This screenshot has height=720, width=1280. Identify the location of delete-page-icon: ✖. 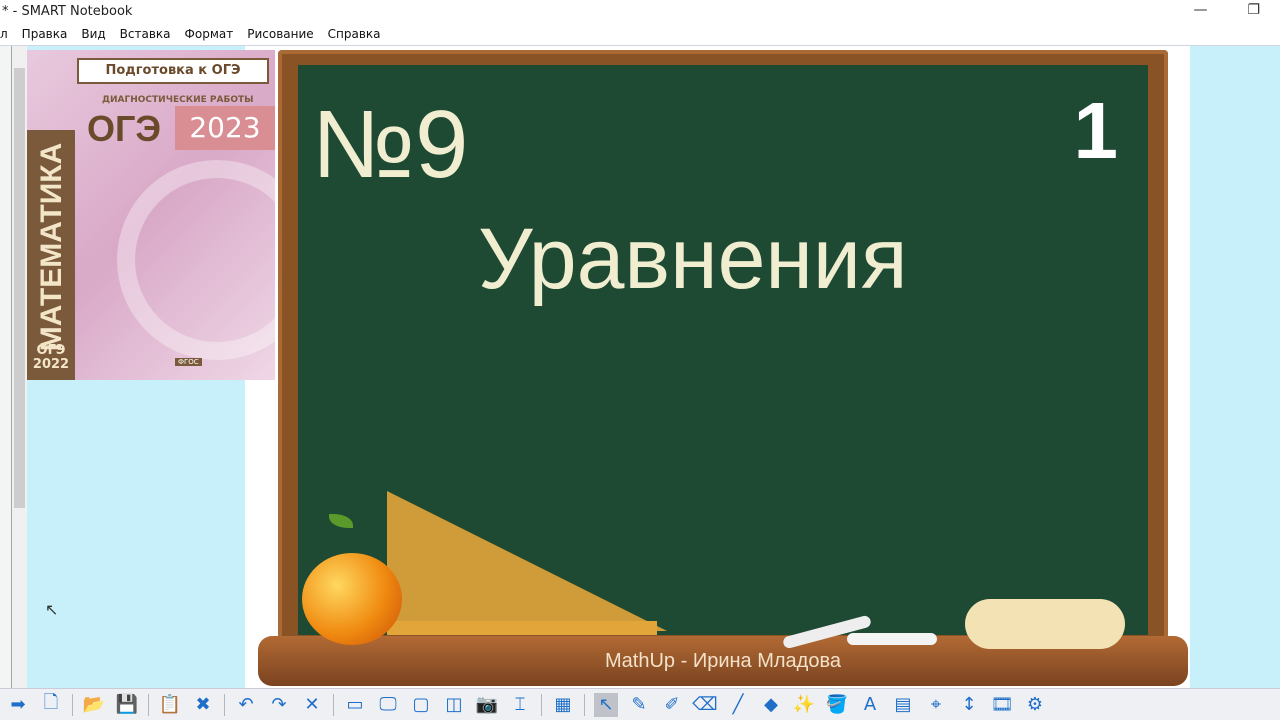
(203, 704).